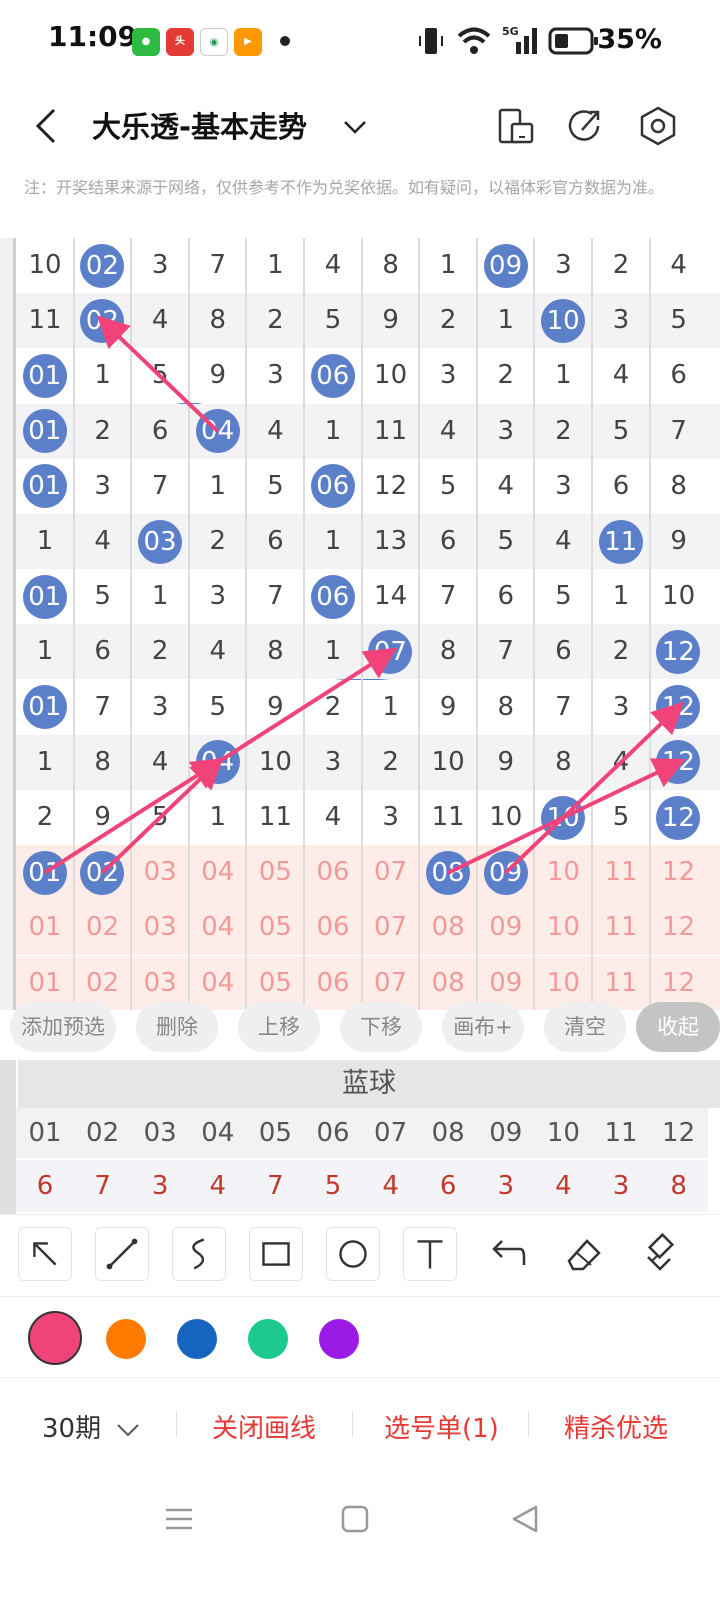 The width and height of the screenshot is (720, 1604). What do you see at coordinates (448, 927) in the screenshot?
I see `pick-cell: 08` at bounding box center [448, 927].